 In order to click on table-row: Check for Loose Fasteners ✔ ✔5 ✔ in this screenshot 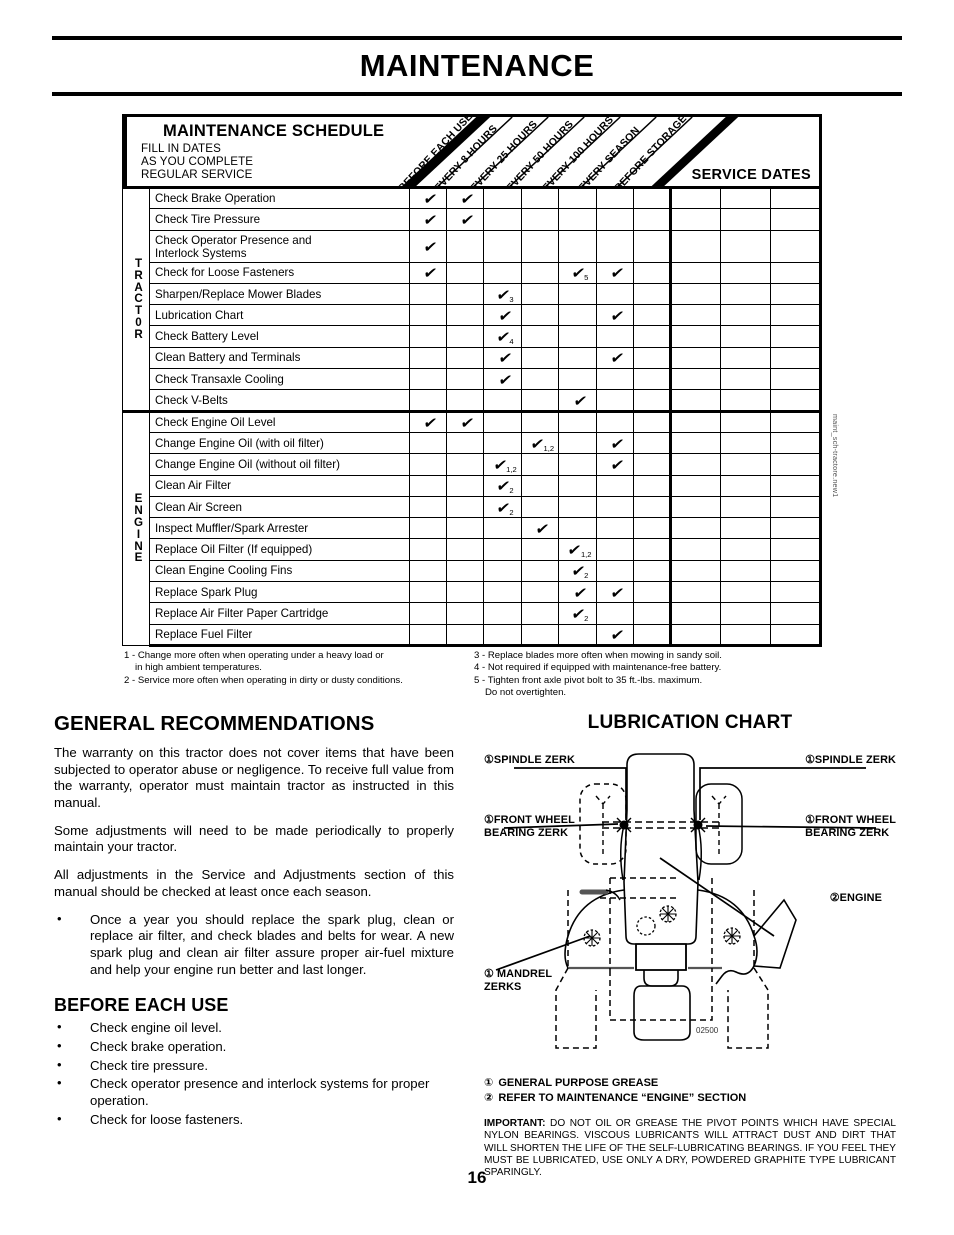, I will do `click(472, 272)`.